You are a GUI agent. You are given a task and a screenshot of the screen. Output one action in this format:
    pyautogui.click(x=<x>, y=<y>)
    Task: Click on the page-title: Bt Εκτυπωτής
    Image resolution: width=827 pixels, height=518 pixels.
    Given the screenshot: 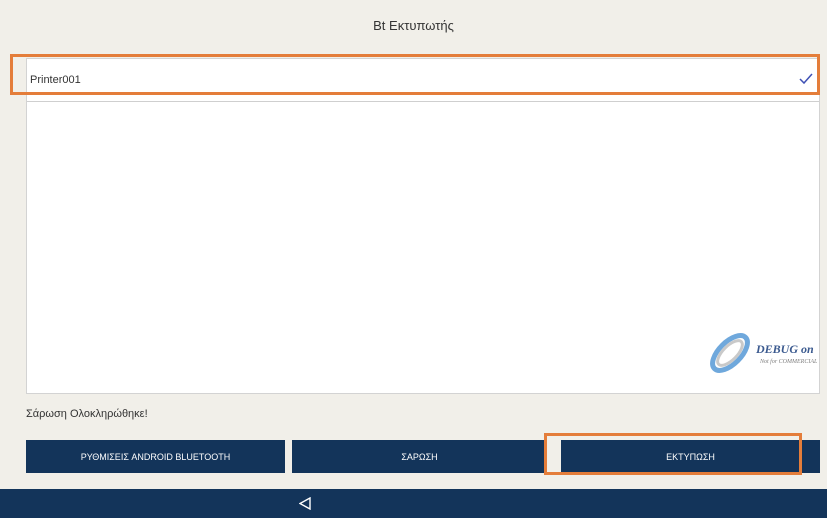 What is the action you would take?
    pyautogui.click(x=413, y=25)
    